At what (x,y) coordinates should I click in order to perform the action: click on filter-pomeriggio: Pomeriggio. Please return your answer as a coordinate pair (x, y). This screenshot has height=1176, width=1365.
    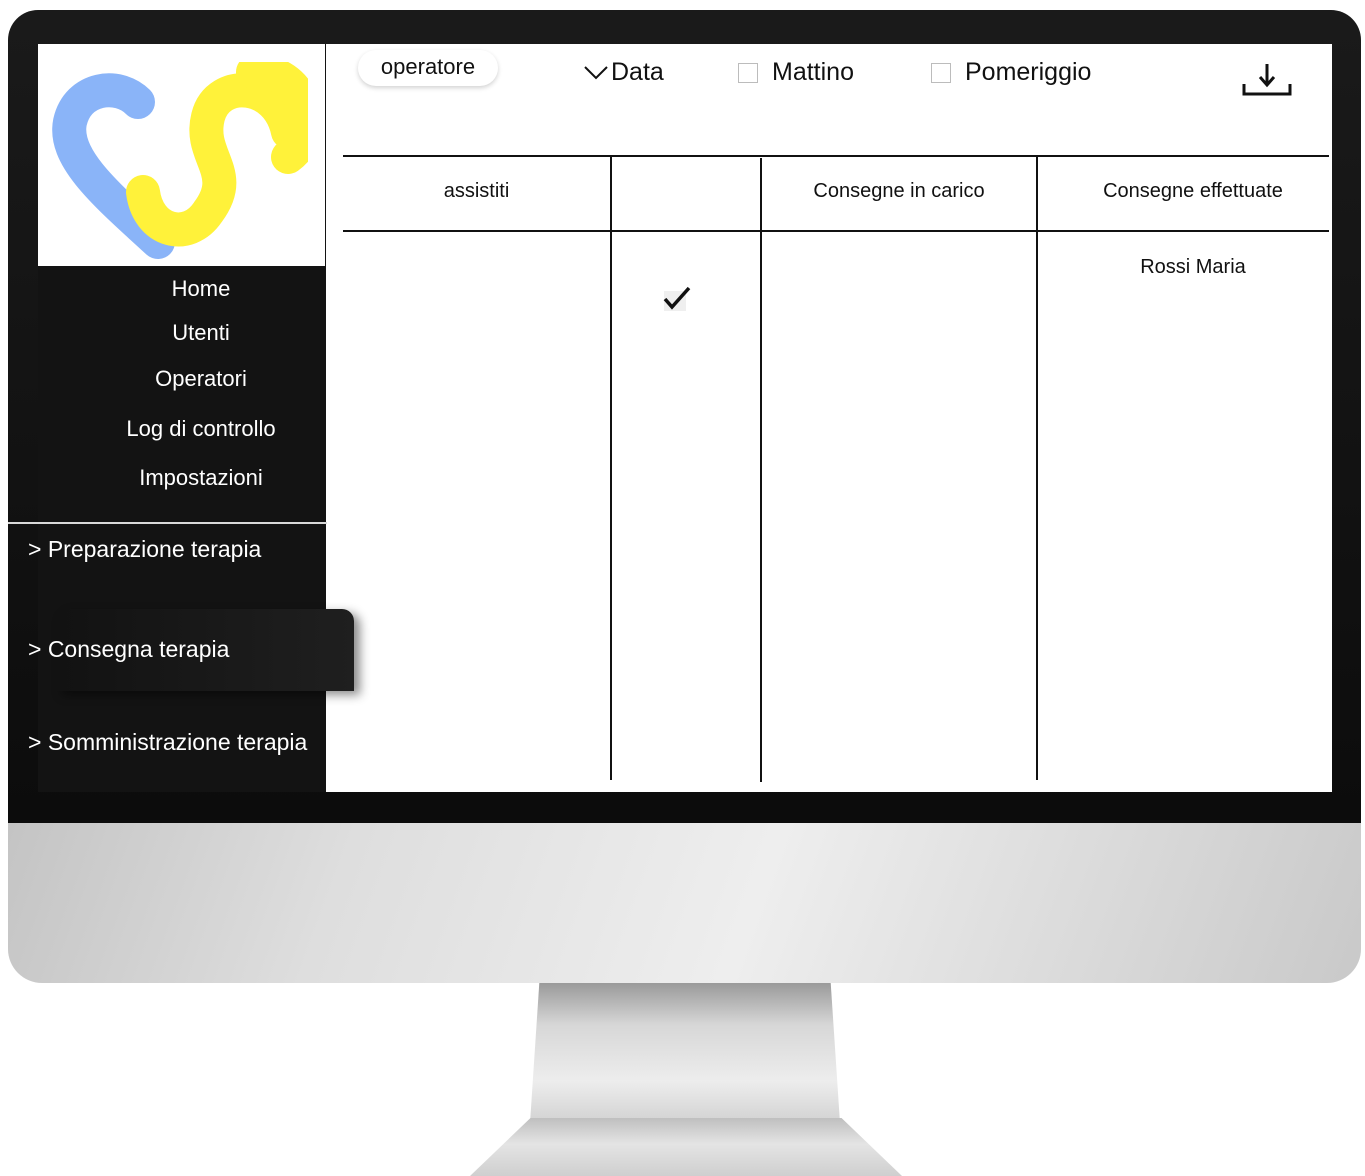
    Looking at the image, I should click on (1011, 72).